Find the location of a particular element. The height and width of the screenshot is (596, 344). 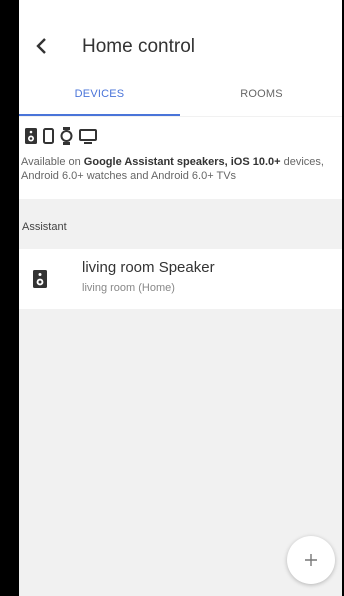

back-button is located at coordinates (41, 46).